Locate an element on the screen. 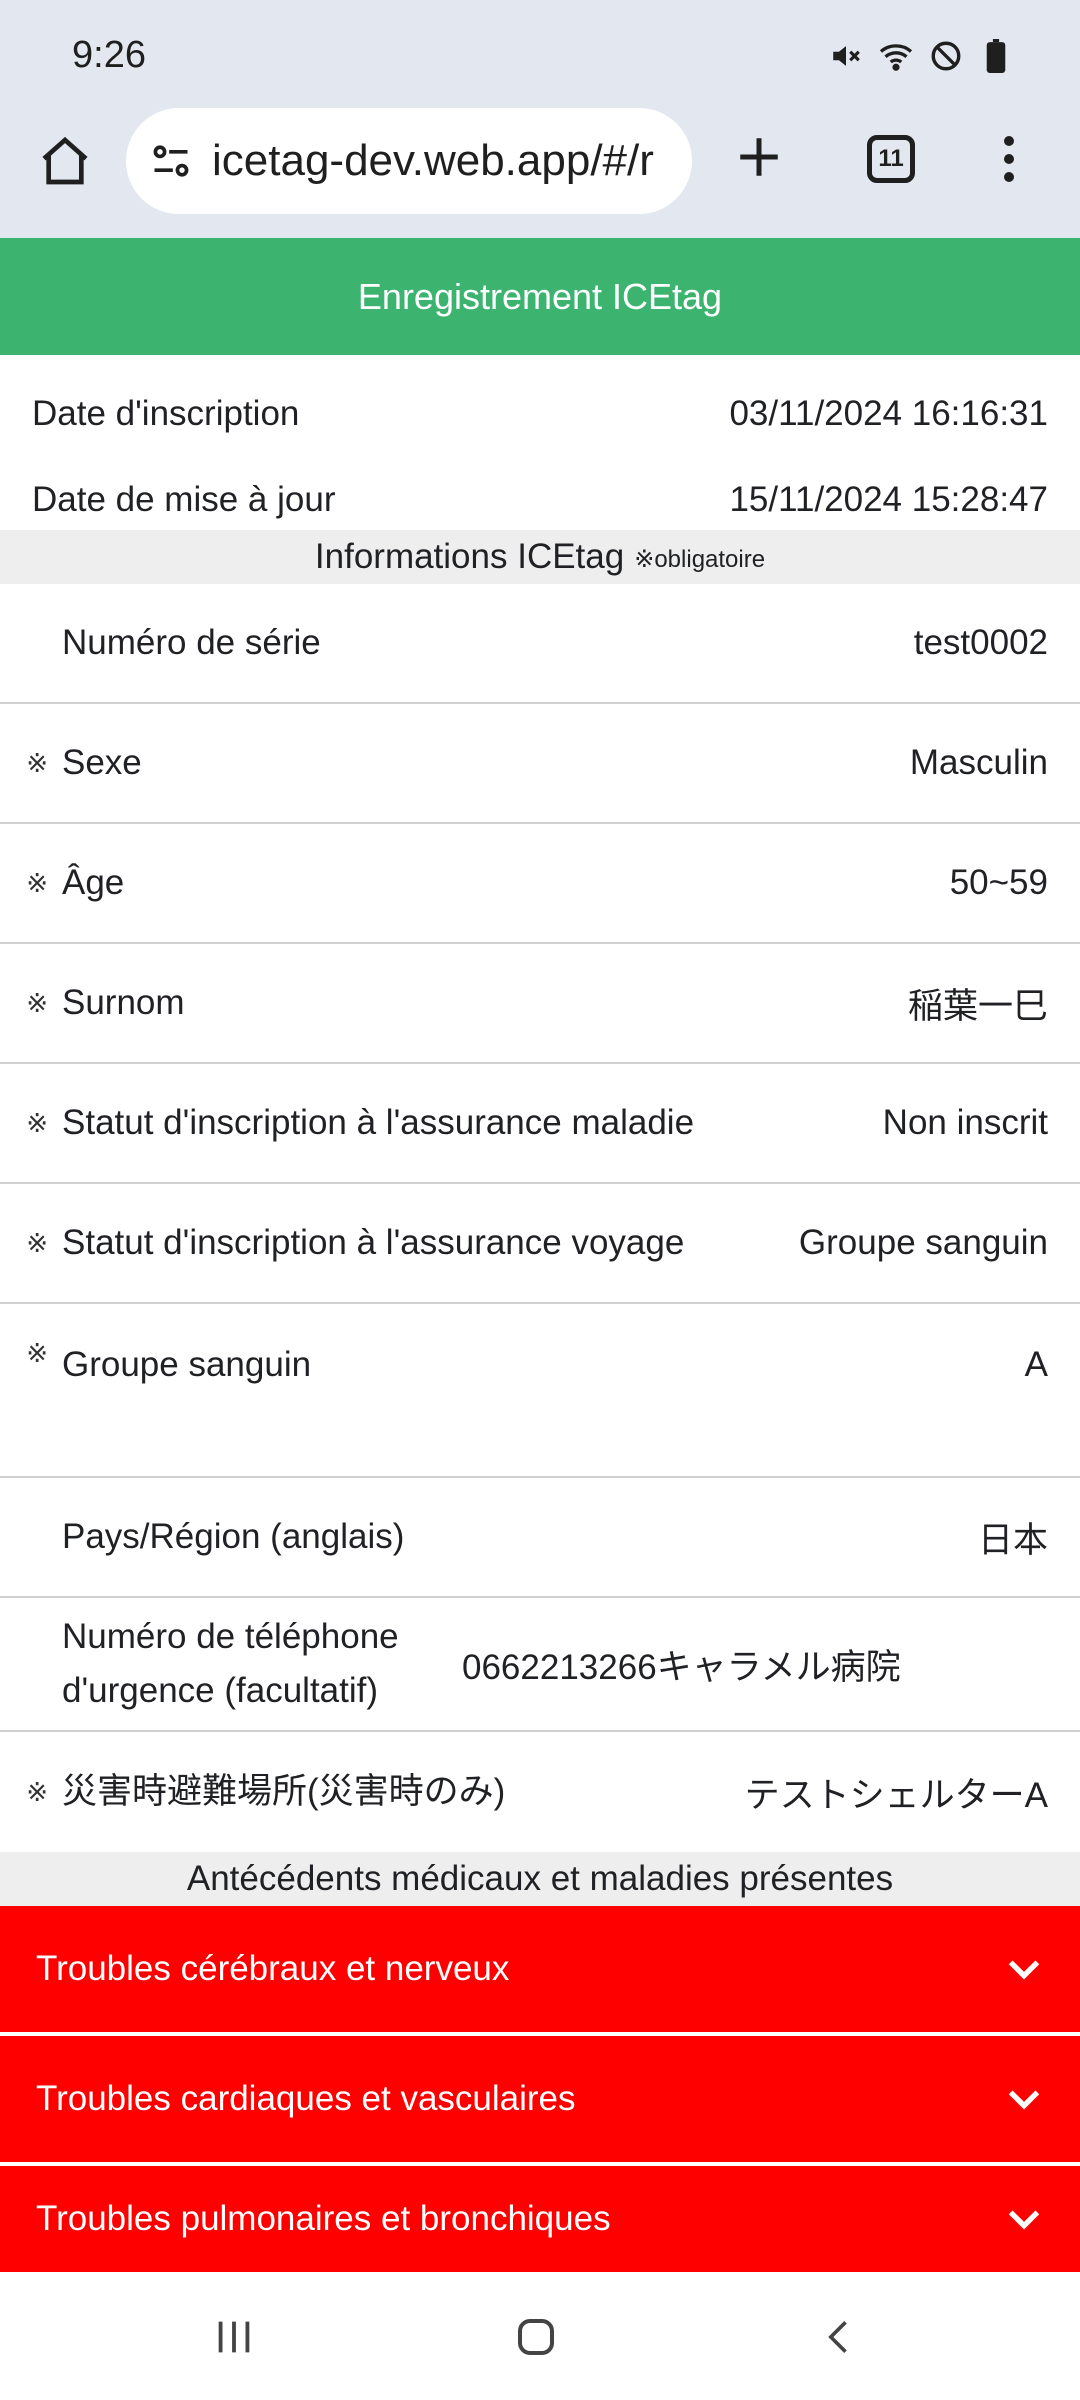 The width and height of the screenshot is (1080, 2400). field-evacuation-site: ※ 災害時避難場所(災害時のみ) テストシェルターA is located at coordinates (540, 1792).